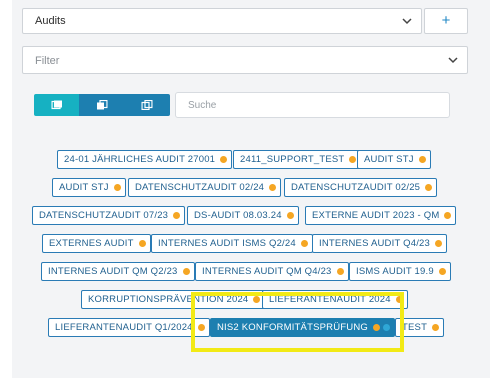  I want to click on audit-tag: DATENSCHUTZAUDIT 07/23, so click(109, 215).